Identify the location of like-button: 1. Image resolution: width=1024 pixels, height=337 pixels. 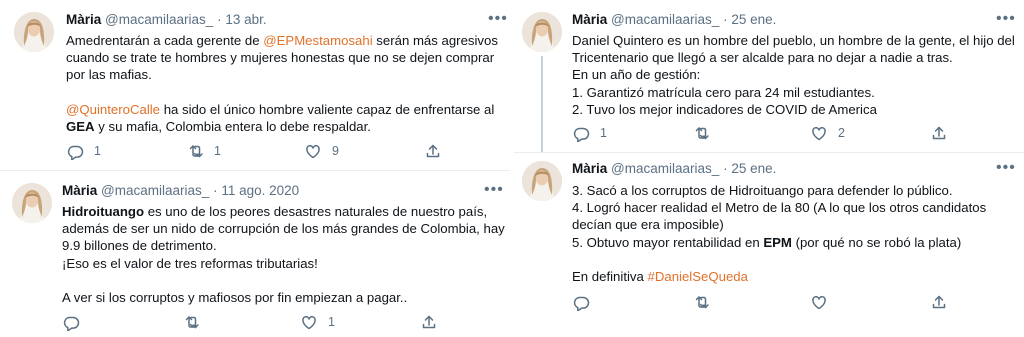
(317, 322).